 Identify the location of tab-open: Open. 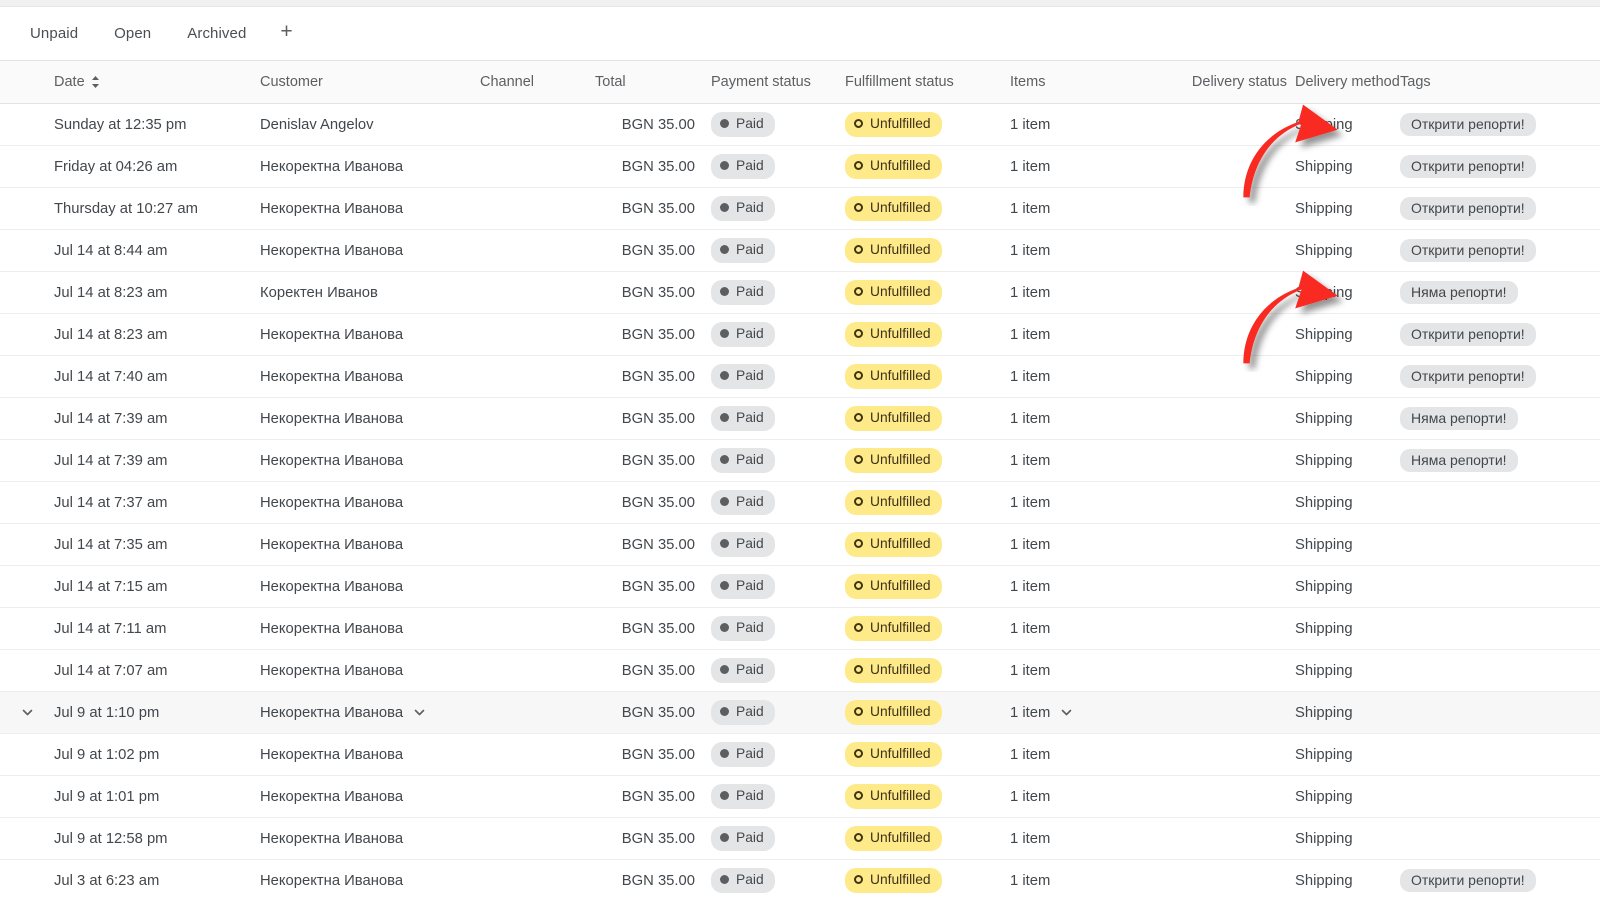
(132, 33).